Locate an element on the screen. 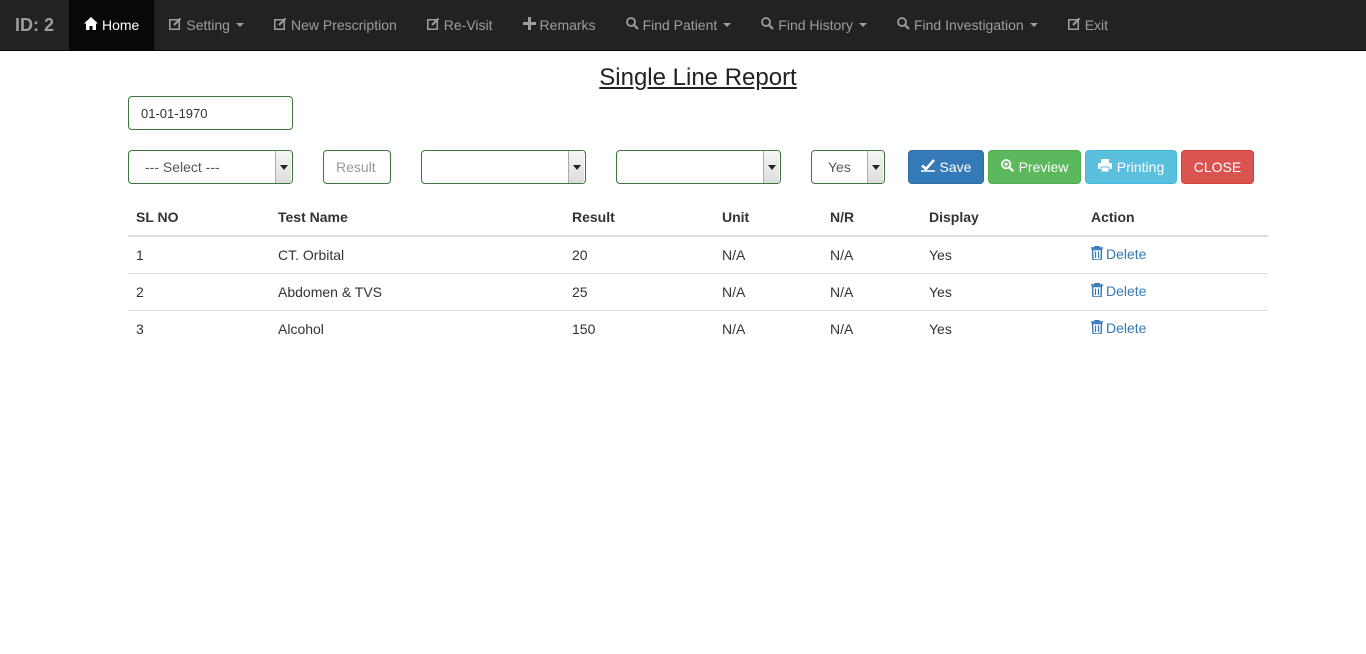 The width and height of the screenshot is (1366, 654). navbar-brand: ID: 2 is located at coordinates (34, 25).